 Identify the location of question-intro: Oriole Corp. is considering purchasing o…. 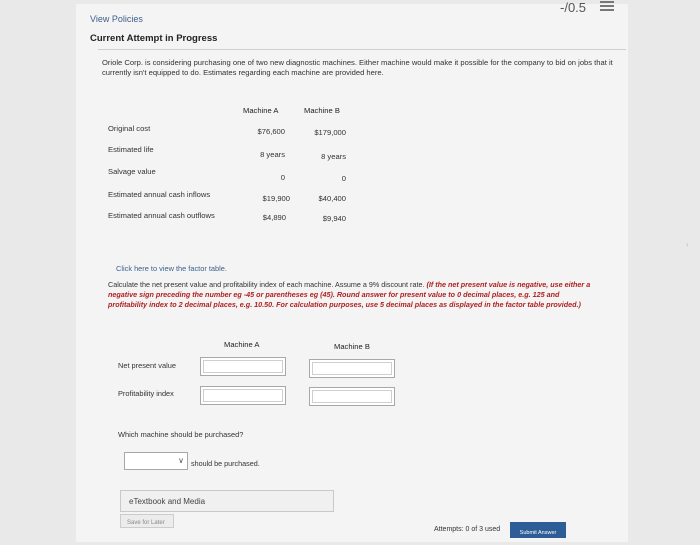
(357, 67).